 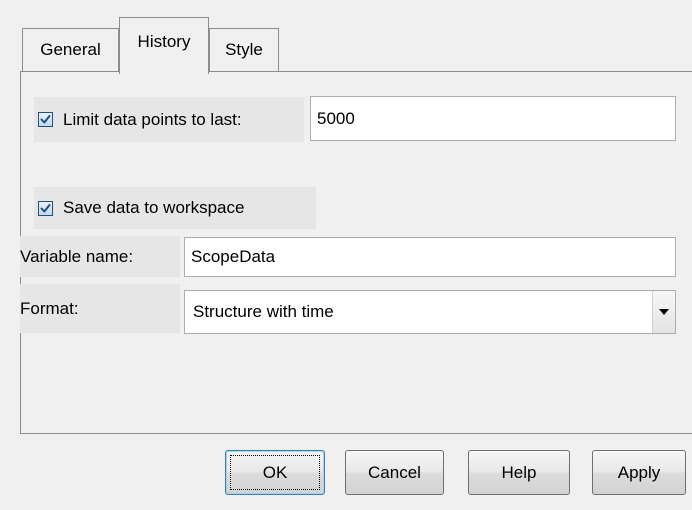 I want to click on apply-button-label: Apply, so click(x=639, y=472).